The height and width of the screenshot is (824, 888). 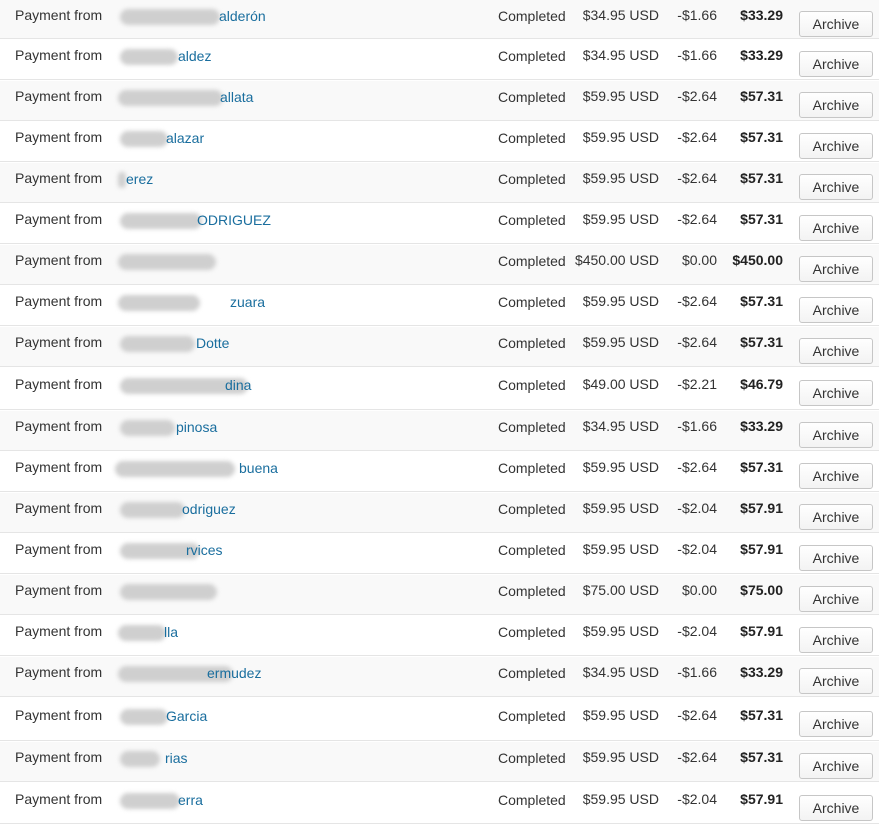 What do you see at coordinates (139, 179) in the screenshot?
I see `payer-name-link: erez` at bounding box center [139, 179].